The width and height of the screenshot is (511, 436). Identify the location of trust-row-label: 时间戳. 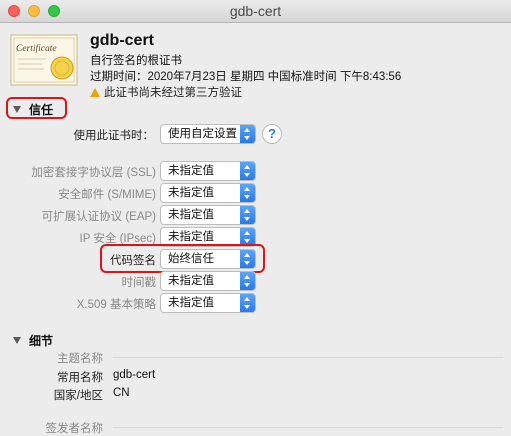
(139, 283).